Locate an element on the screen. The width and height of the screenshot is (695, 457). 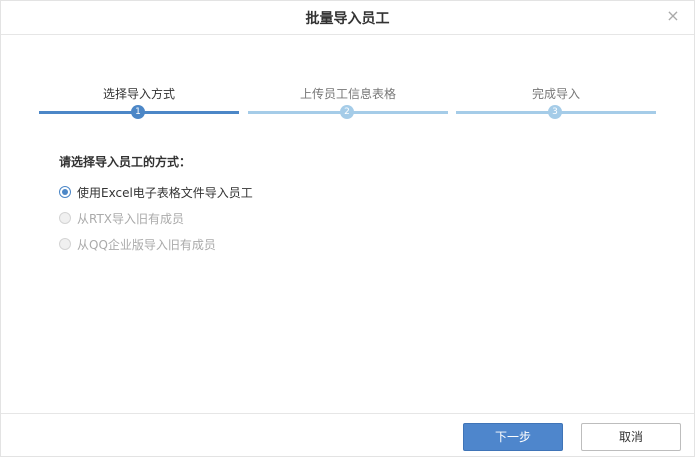
dialog-title: 批量导入员工 is located at coordinates (347, 19).